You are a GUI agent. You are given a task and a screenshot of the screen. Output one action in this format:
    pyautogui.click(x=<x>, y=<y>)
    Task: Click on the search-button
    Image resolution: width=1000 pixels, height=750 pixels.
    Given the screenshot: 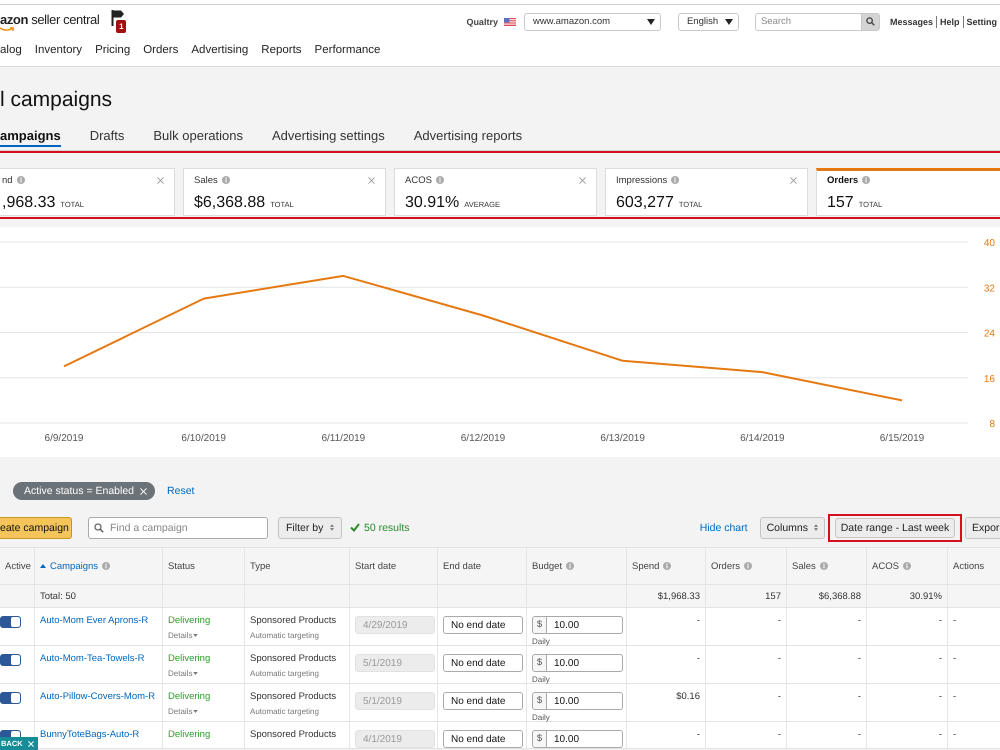 What is the action you would take?
    pyautogui.click(x=870, y=21)
    